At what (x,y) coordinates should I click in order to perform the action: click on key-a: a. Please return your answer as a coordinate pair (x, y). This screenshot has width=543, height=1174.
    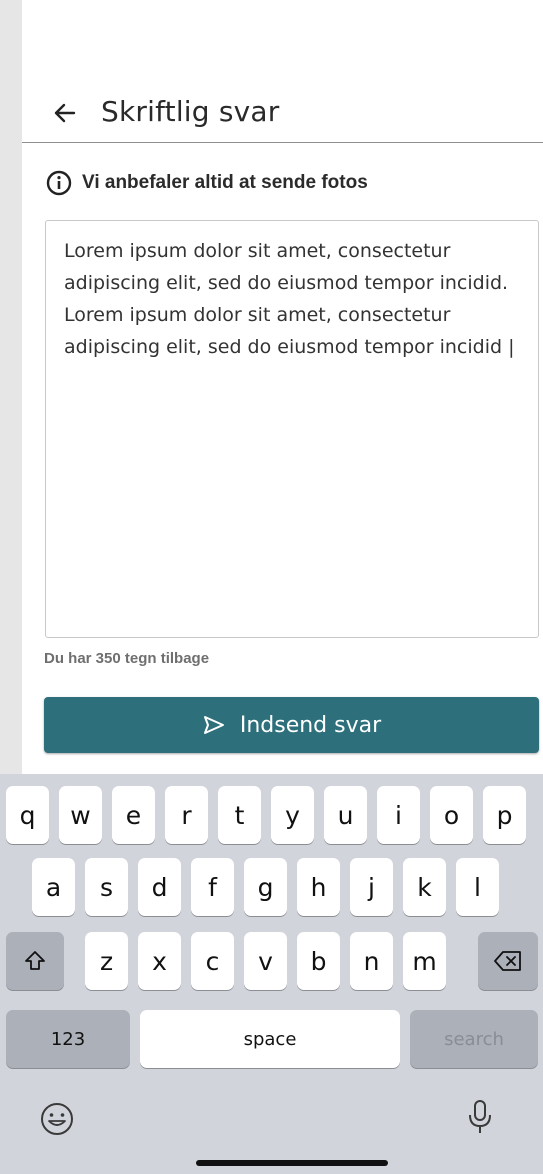
    Looking at the image, I should click on (53, 887).